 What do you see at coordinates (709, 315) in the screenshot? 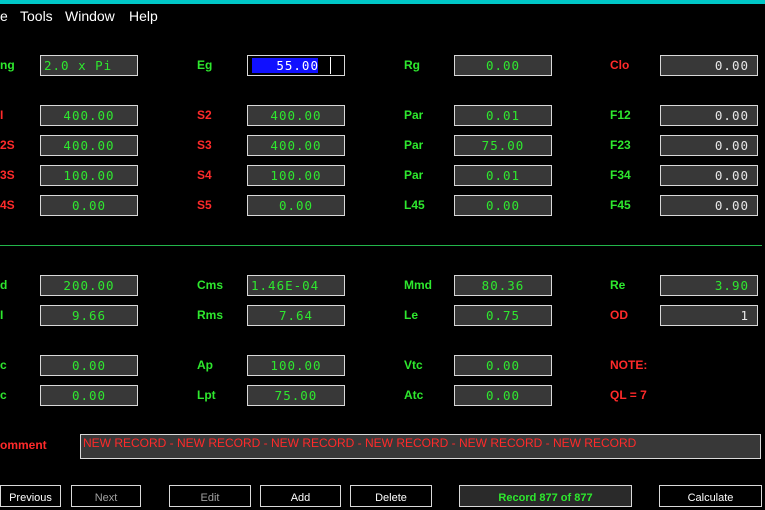
I see `od-field: 1` at bounding box center [709, 315].